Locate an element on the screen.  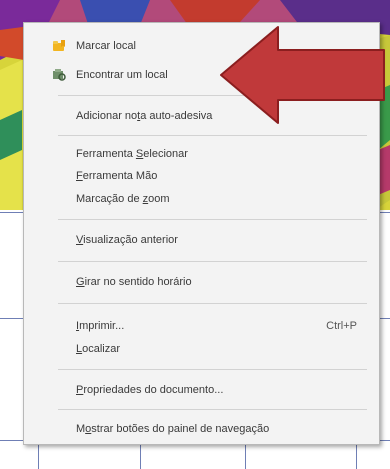
menu-item-imprimir: Imprimir... Ctrl+P is located at coordinates (201, 326).